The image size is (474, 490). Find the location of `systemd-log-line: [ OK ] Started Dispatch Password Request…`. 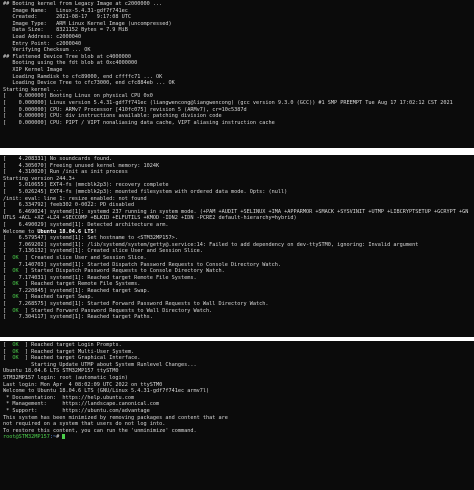

systemd-log-line: [ OK ] Started Dispatch Password Request… is located at coordinates (237, 271).